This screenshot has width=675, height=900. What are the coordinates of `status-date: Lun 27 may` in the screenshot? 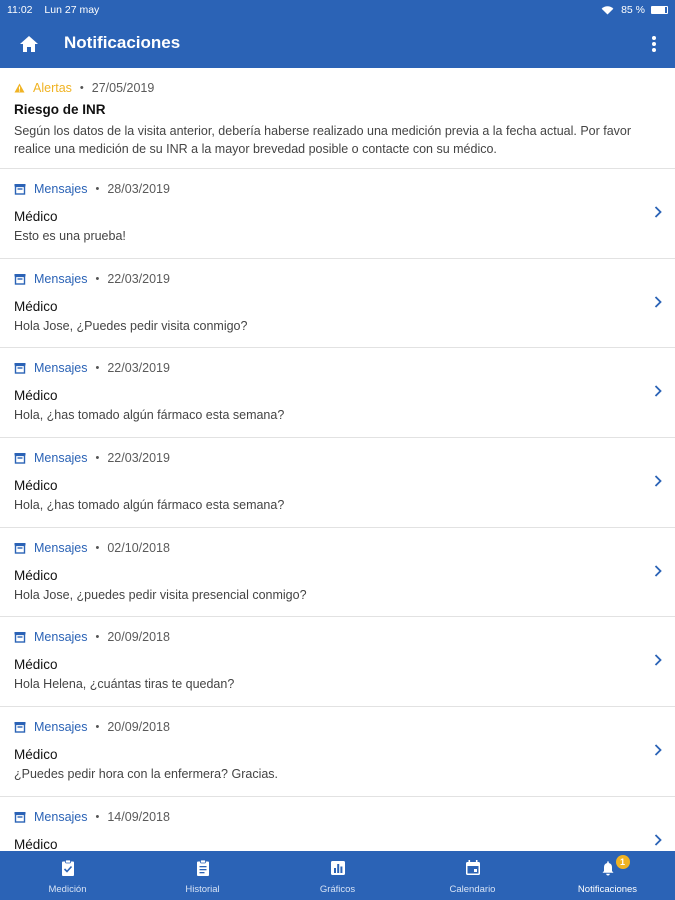 It's located at (72, 10).